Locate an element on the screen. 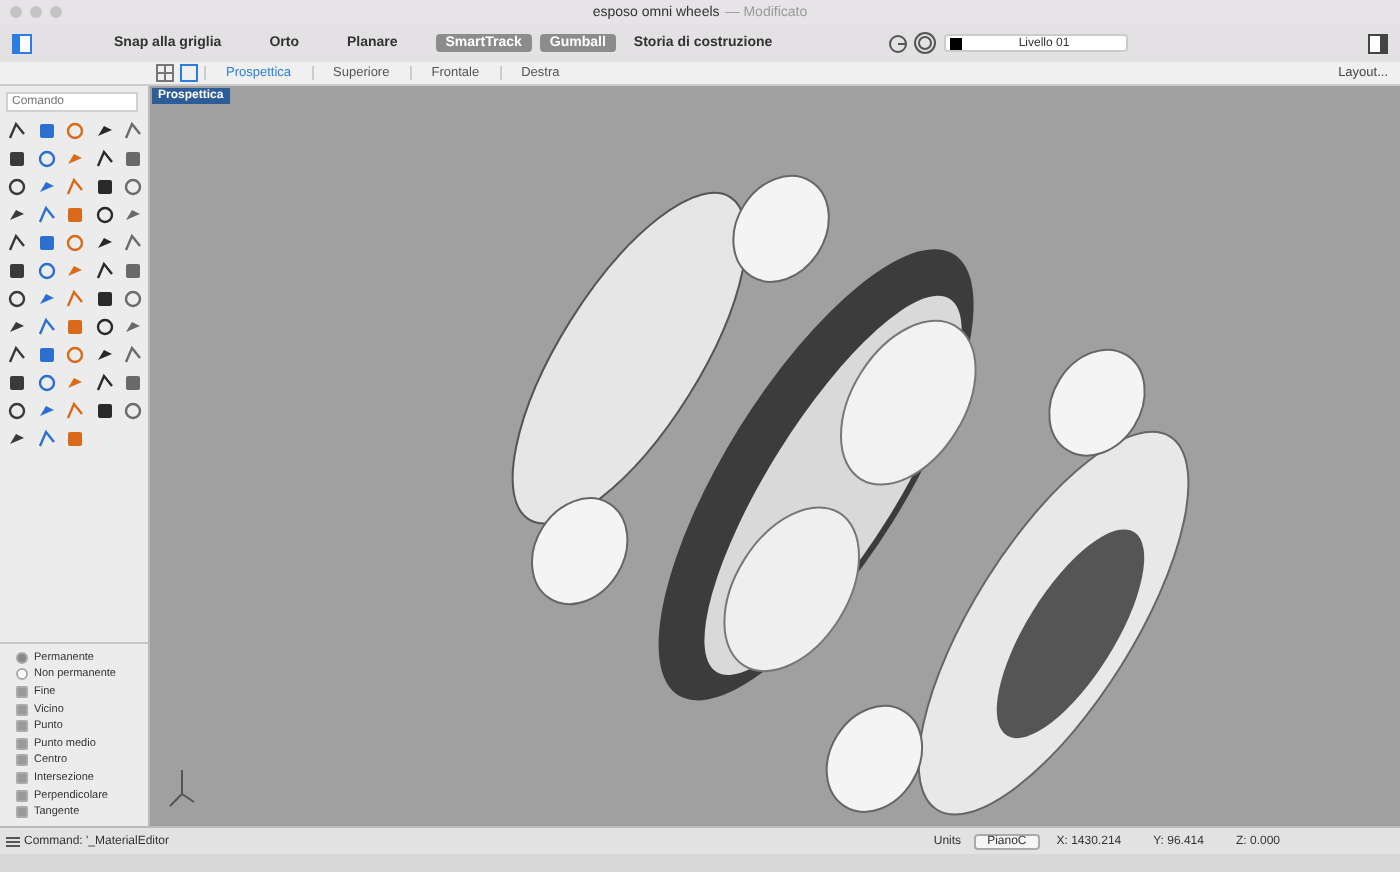 The width and height of the screenshot is (1400, 872). grid-layout-icon is located at coordinates (165, 73).